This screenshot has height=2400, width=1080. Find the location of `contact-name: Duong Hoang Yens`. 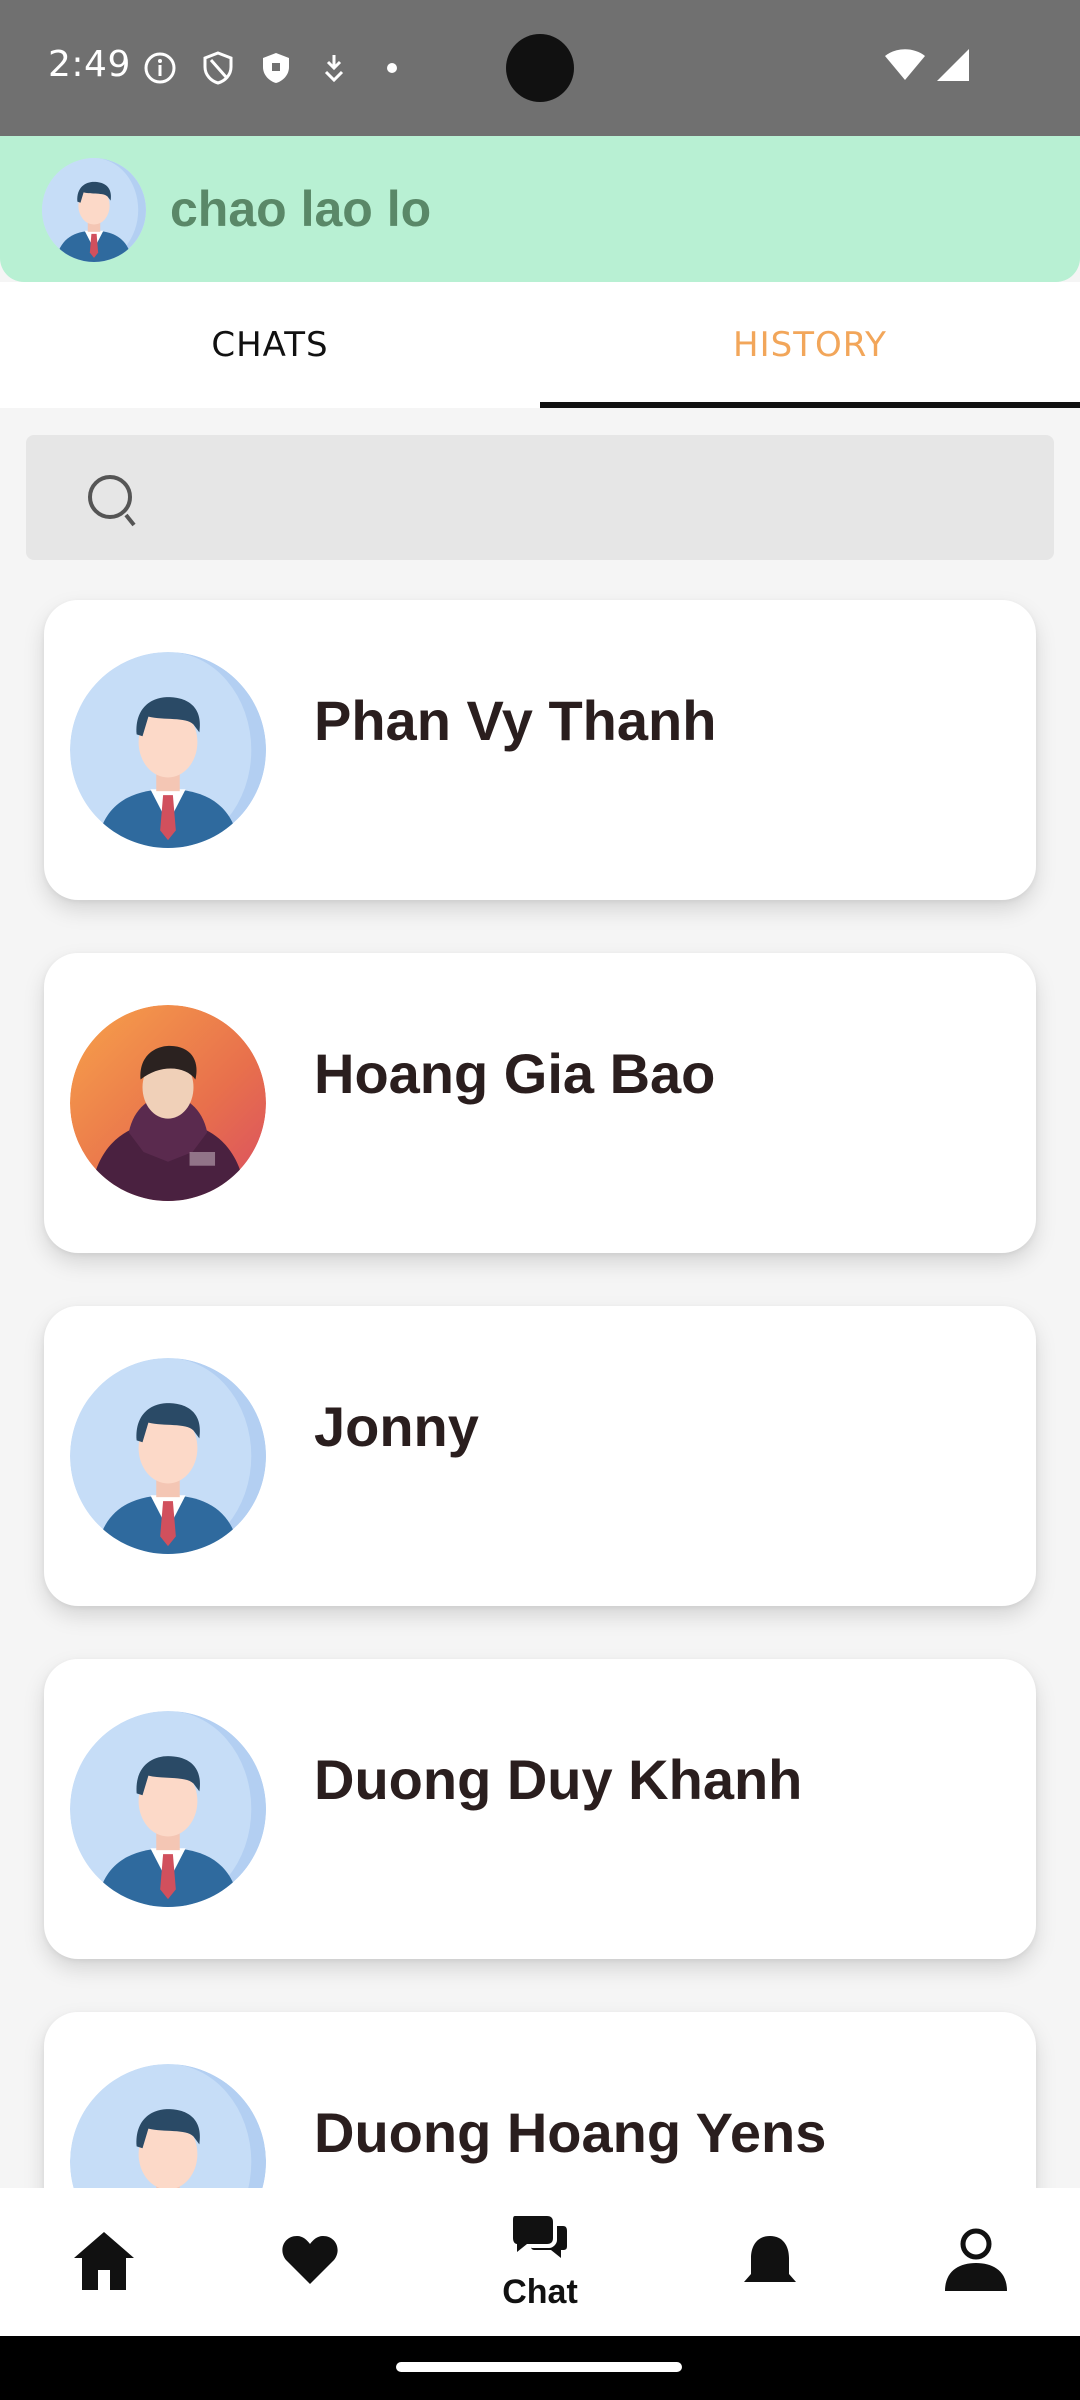

contact-name: Duong Hoang Yens is located at coordinates (570, 2132).